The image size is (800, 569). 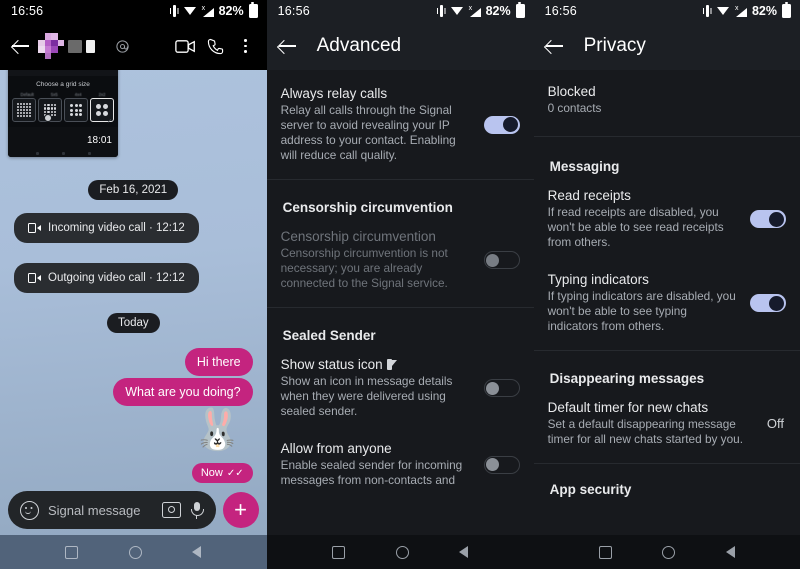 I want to click on setting-title: Default timer for new chats, so click(x=628, y=407).